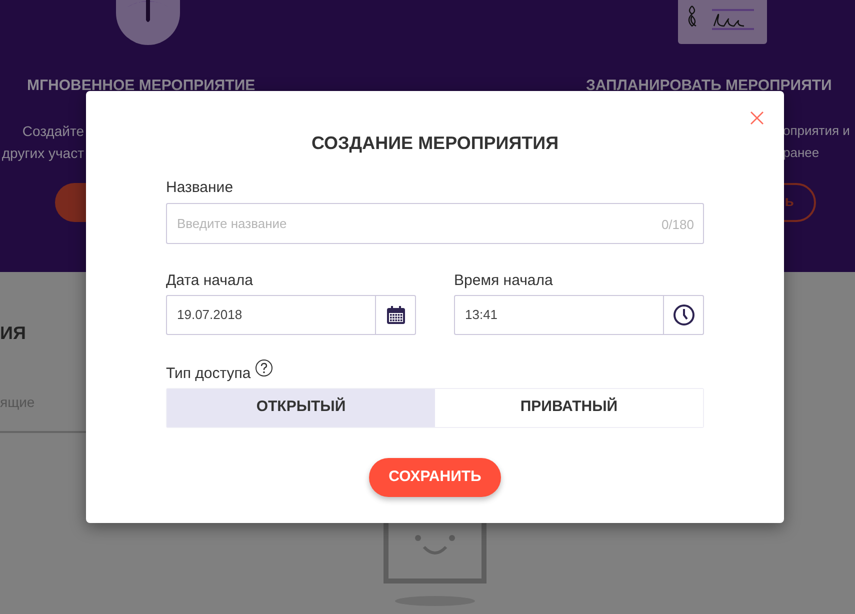 Image resolution: width=855 pixels, height=614 pixels. What do you see at coordinates (263, 368) in the screenshot?
I see `help-icon` at bounding box center [263, 368].